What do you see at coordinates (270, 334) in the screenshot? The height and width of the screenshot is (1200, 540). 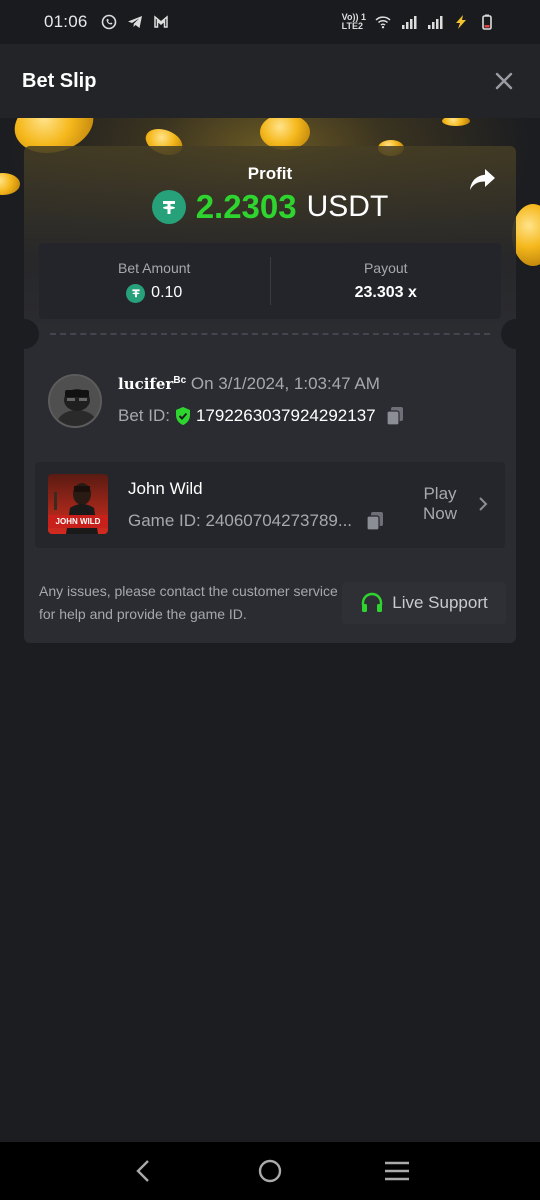 I see `ticket-divider` at bounding box center [270, 334].